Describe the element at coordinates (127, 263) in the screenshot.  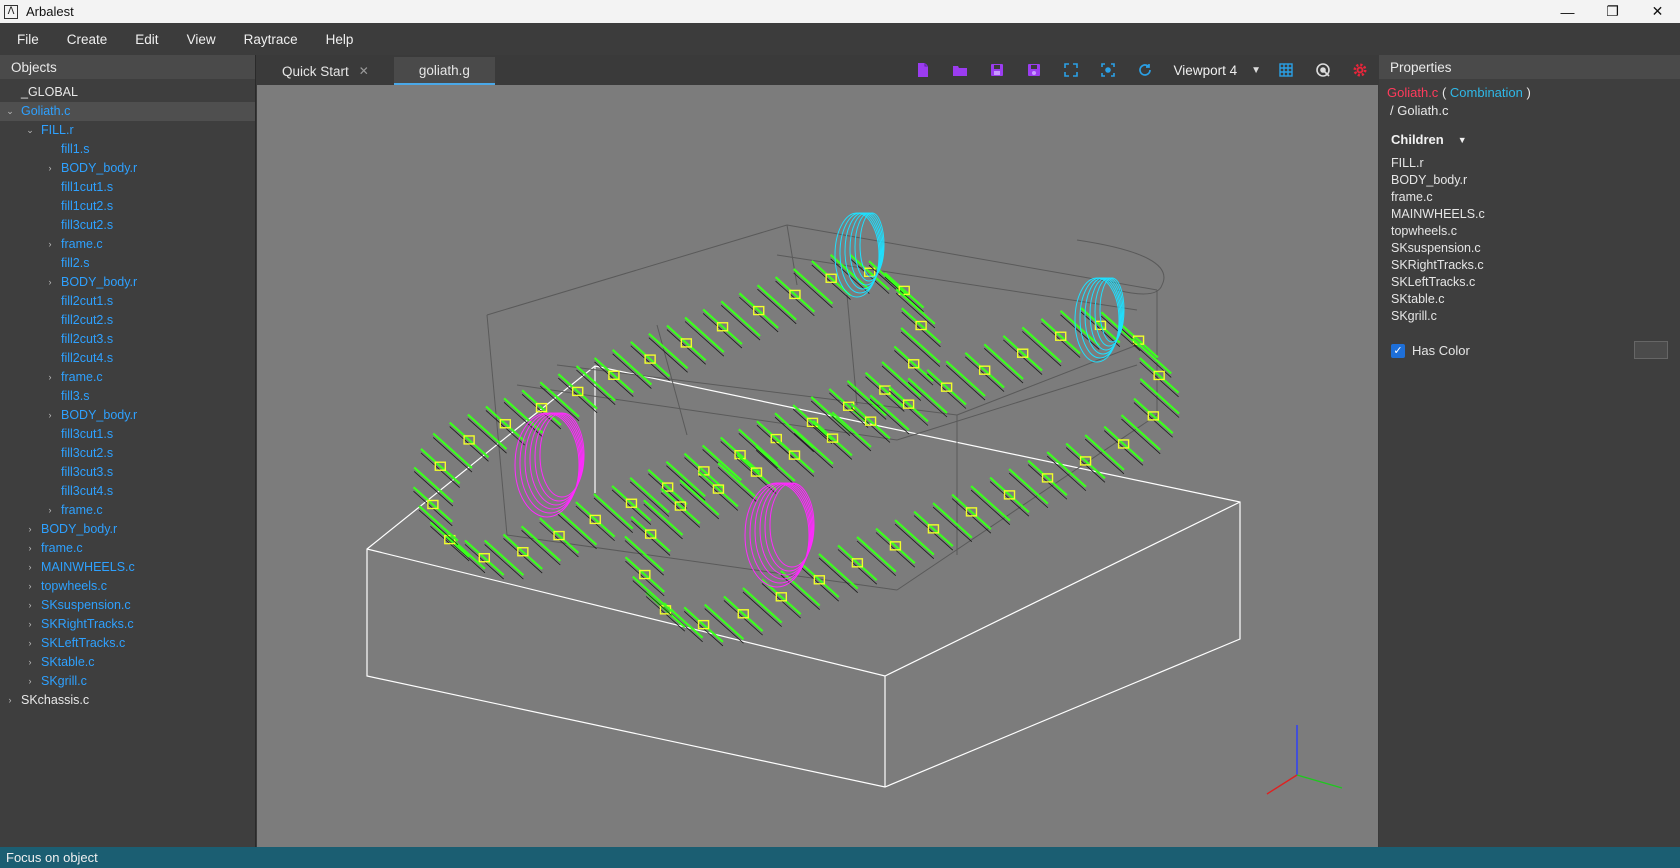
I see `tree-node: fill2.s` at that location.